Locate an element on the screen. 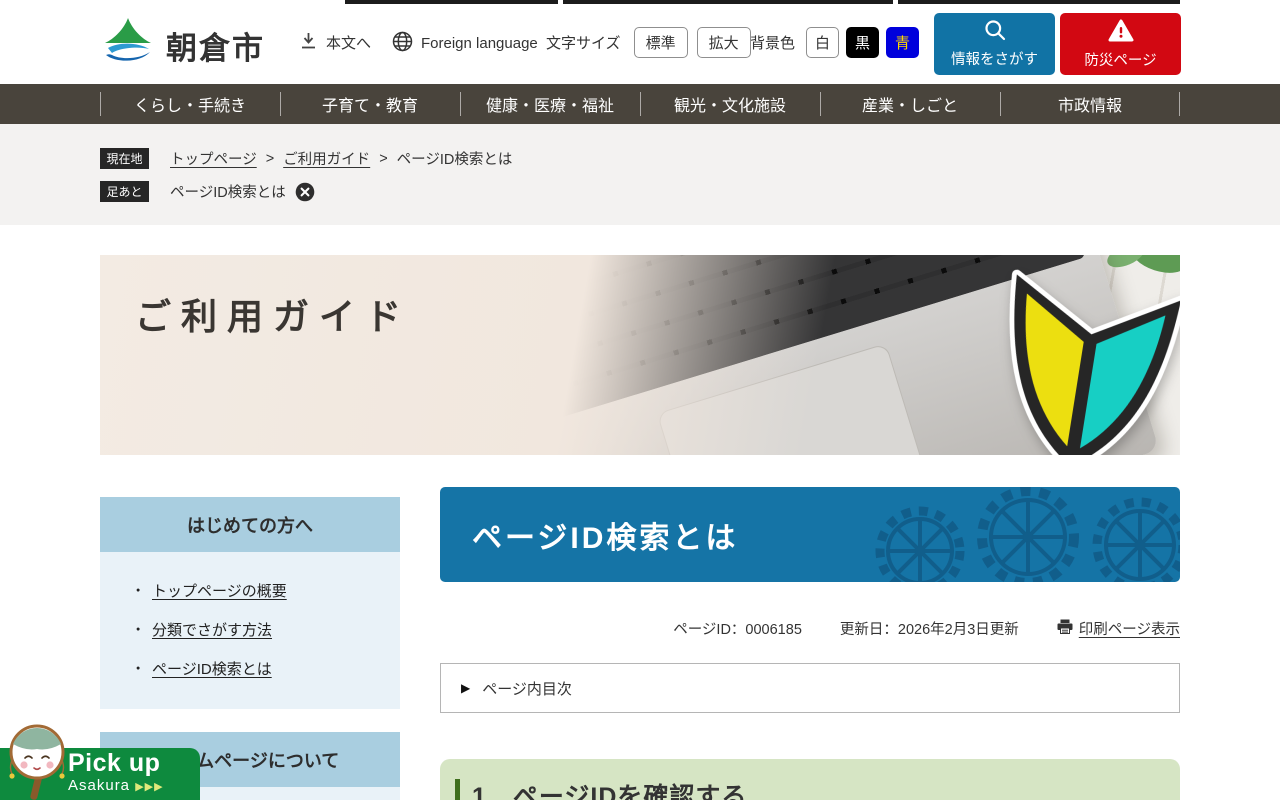 The height and width of the screenshot is (800, 1280). site-logo: 朝倉市 is located at coordinates (182, 45).